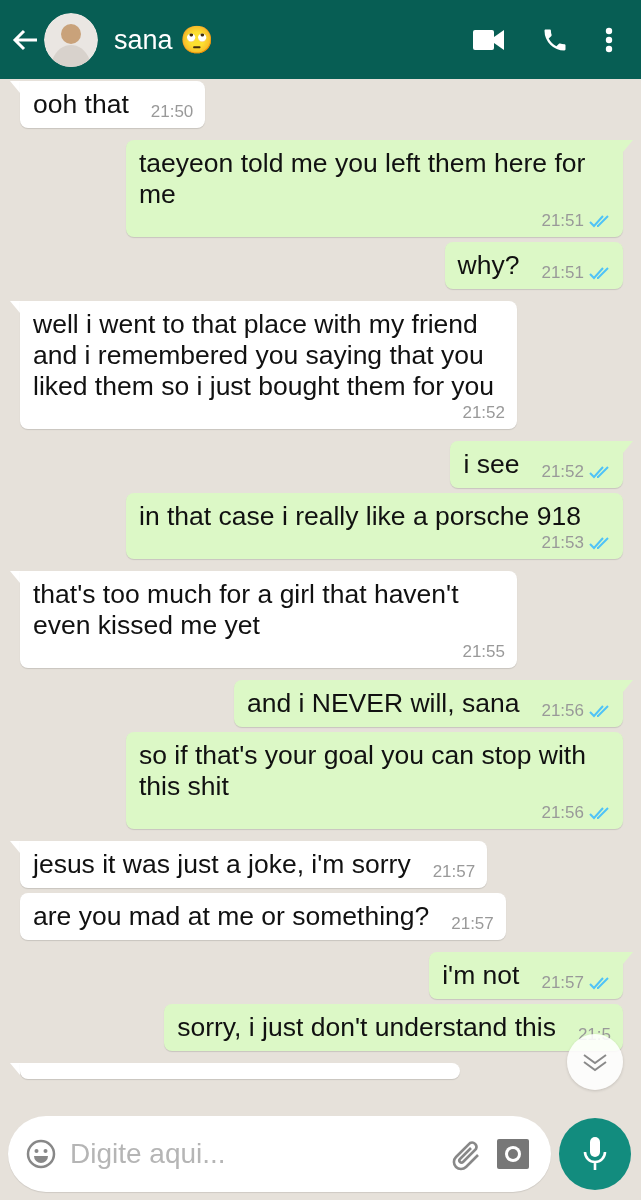 The width and height of the screenshot is (641, 1200). What do you see at coordinates (594, 1035) in the screenshot?
I see `message-time: 21:5` at bounding box center [594, 1035].